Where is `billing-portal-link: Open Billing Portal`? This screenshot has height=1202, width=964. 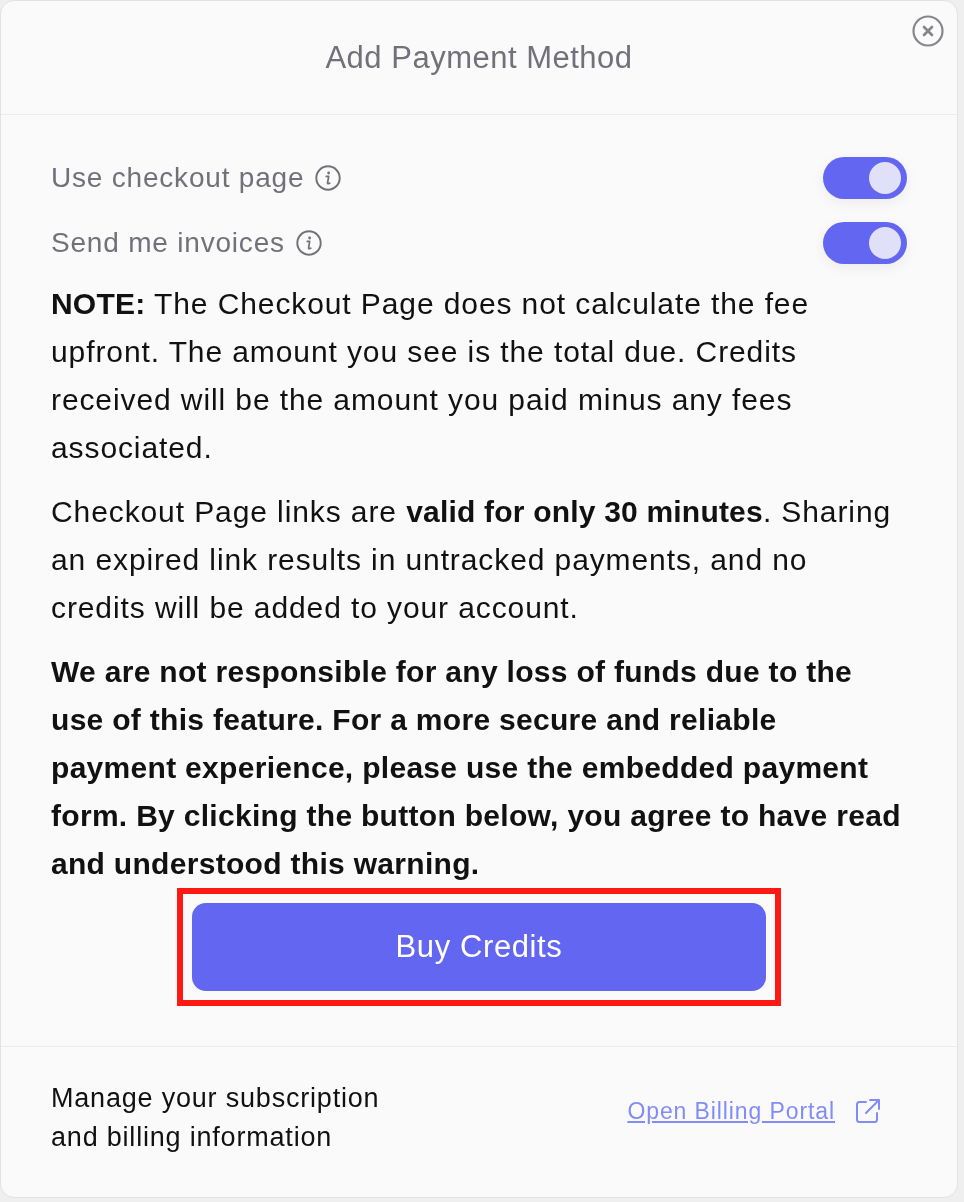
billing-portal-link: Open Billing Portal is located at coordinates (731, 1111).